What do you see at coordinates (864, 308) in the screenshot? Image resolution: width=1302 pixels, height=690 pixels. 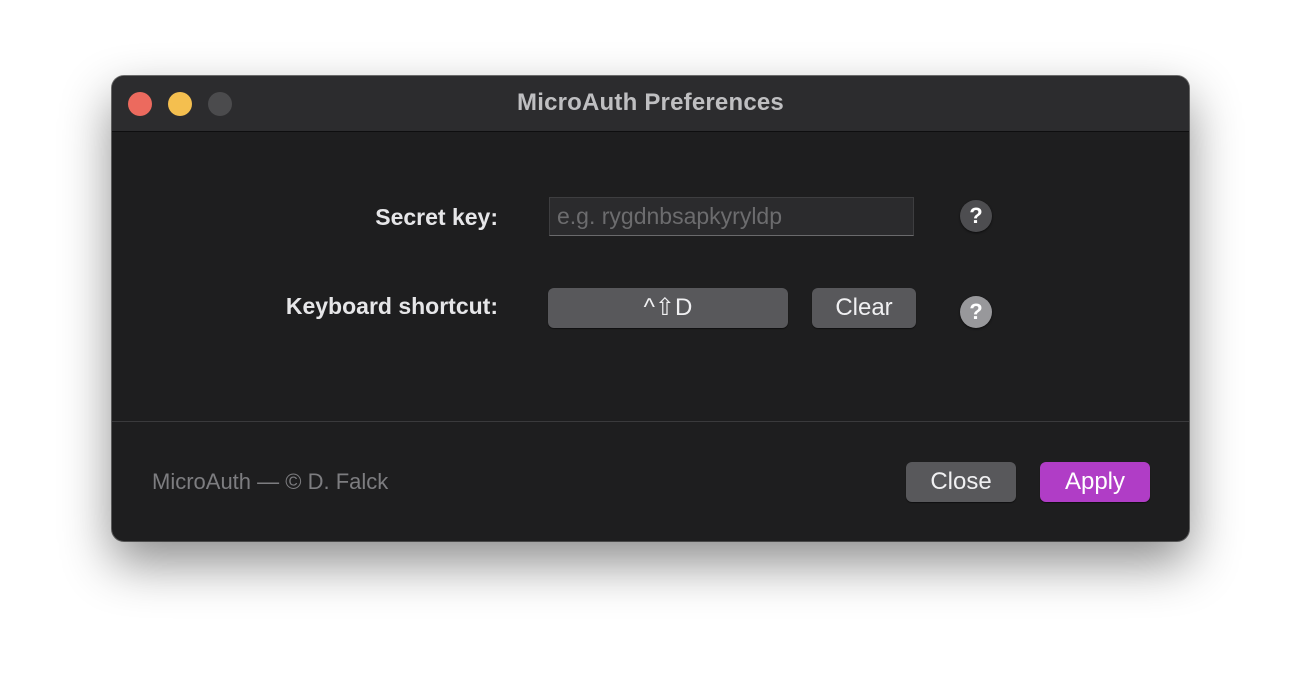 I see `clear-shortcut-button: Clear` at bounding box center [864, 308].